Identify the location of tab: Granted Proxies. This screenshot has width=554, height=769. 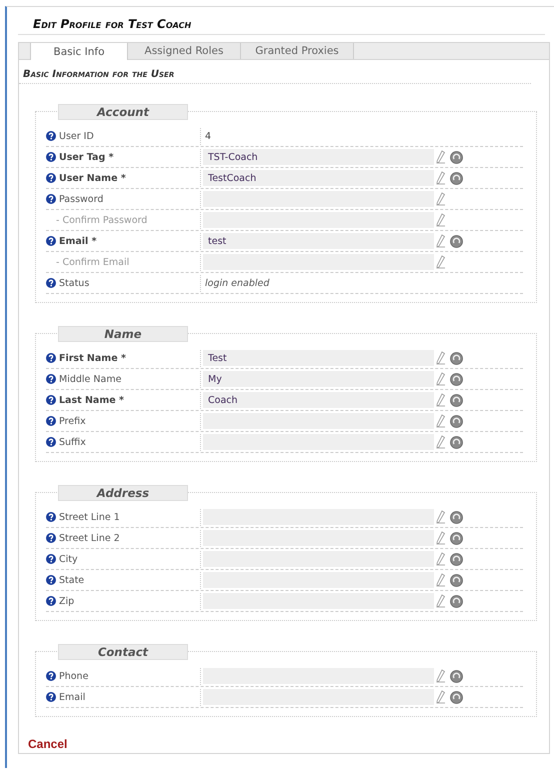
(297, 51).